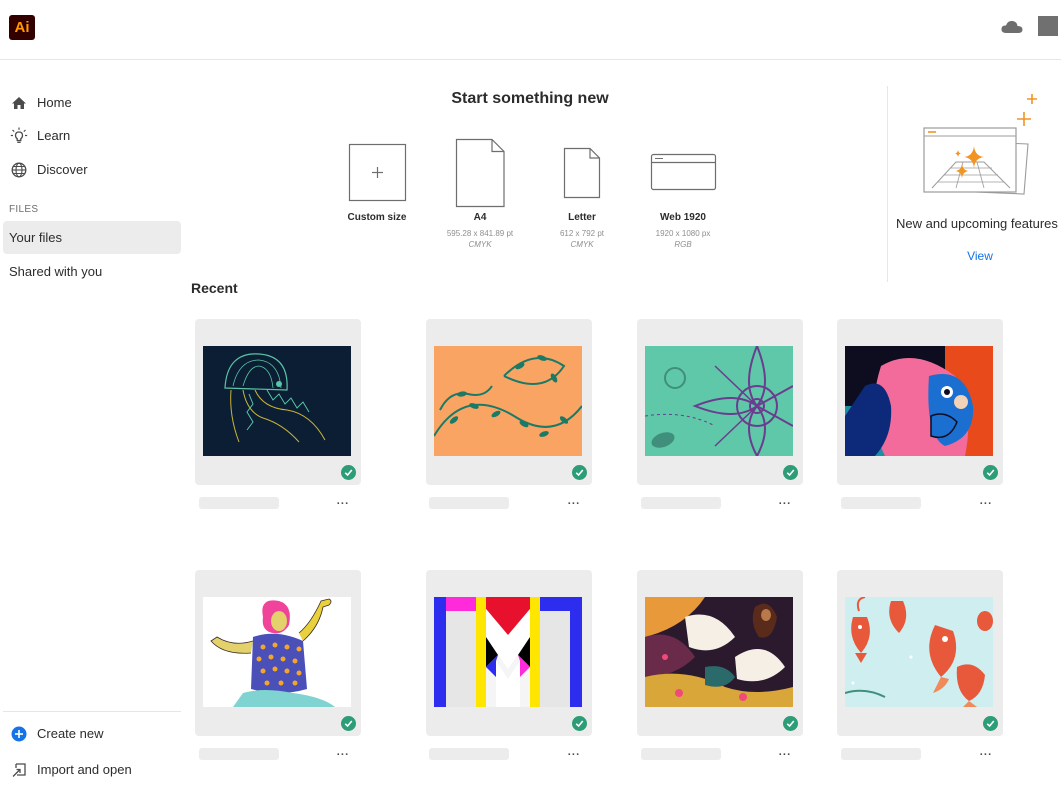 The image size is (1061, 787). Describe the element at coordinates (377, 217) in the screenshot. I see `preset-name: Custom size` at that location.